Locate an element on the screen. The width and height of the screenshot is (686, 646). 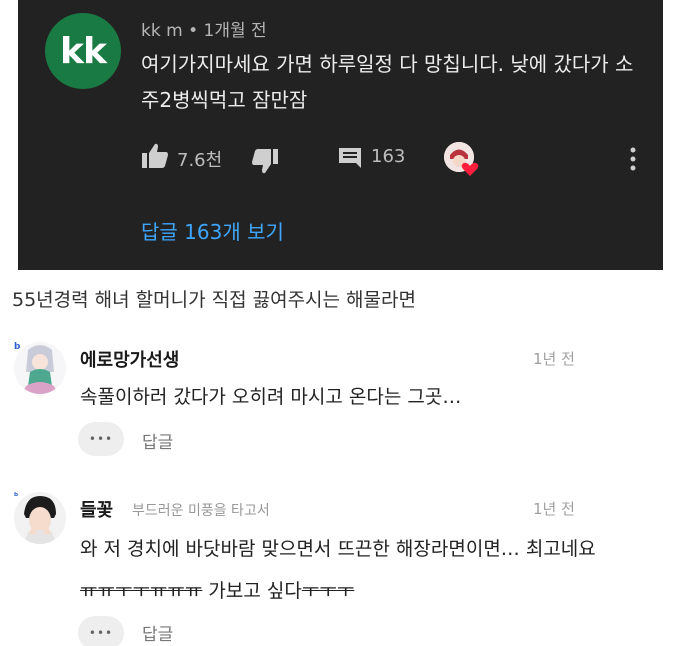
thumbs-up-icon is located at coordinates (155, 158).